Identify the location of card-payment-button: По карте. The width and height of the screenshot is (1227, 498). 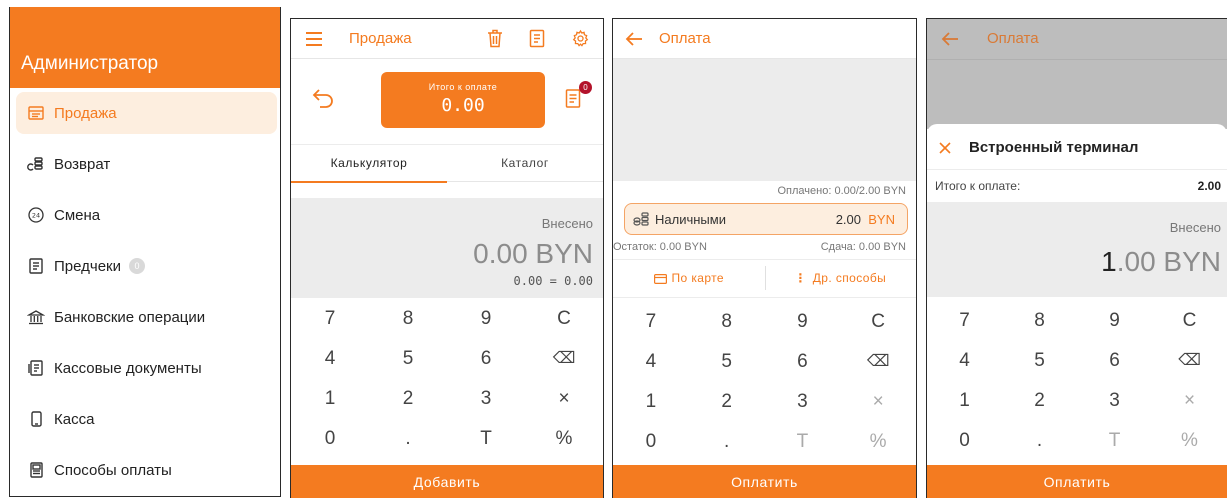
(689, 278).